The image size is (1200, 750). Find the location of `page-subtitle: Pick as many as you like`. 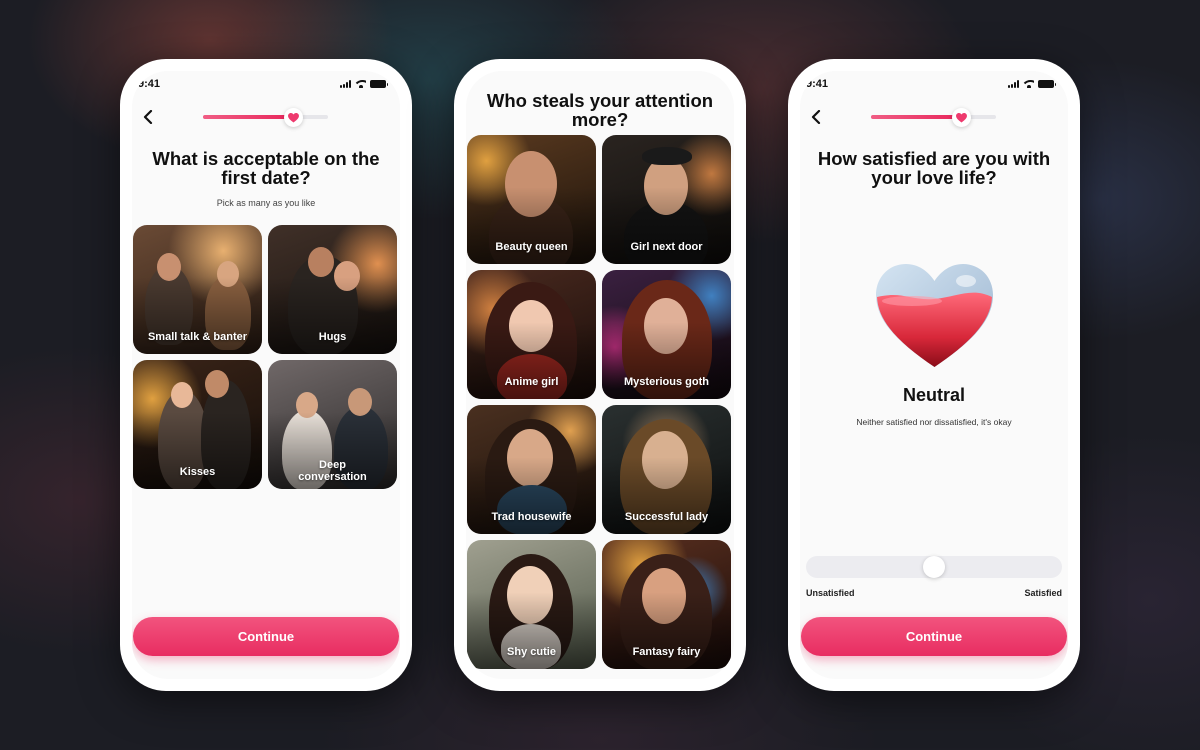

page-subtitle: Pick as many as you like is located at coordinates (266, 203).